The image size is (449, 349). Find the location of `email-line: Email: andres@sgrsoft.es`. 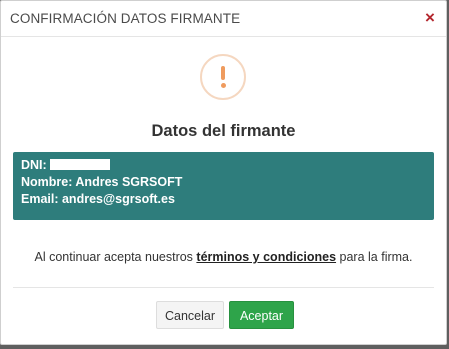

email-line: Email: andres@sgrsoft.es is located at coordinates (98, 199).